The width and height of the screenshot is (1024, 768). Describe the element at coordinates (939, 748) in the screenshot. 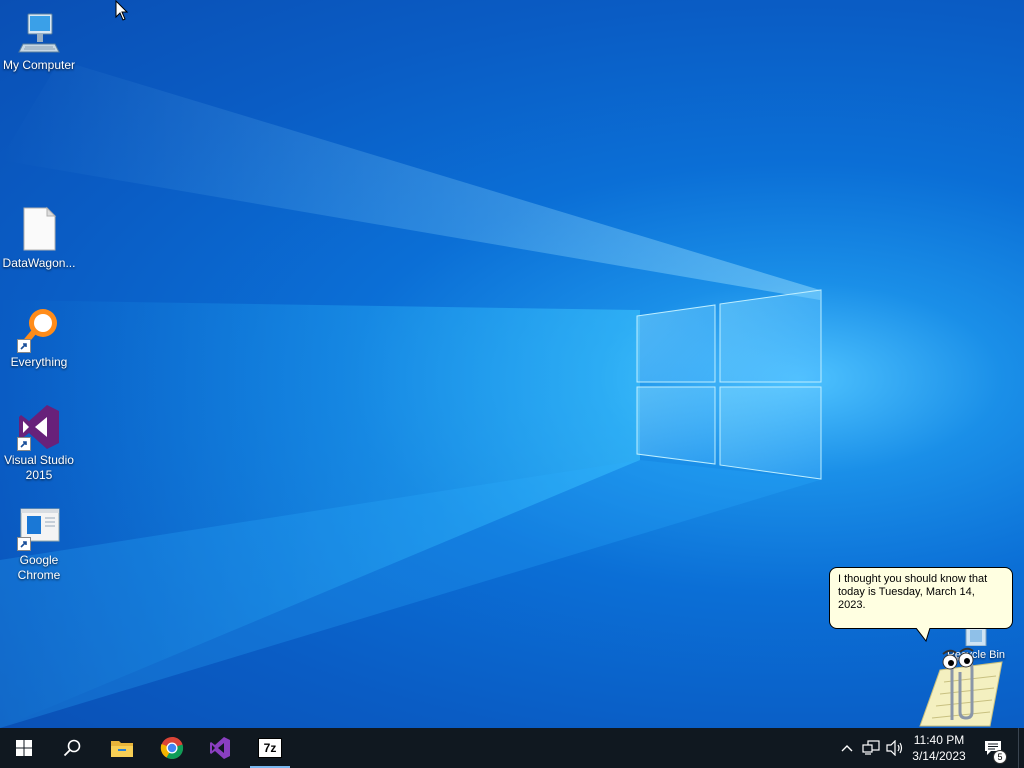

I see `taskbar-clock: 11:40 PM 3/14/2023` at that location.